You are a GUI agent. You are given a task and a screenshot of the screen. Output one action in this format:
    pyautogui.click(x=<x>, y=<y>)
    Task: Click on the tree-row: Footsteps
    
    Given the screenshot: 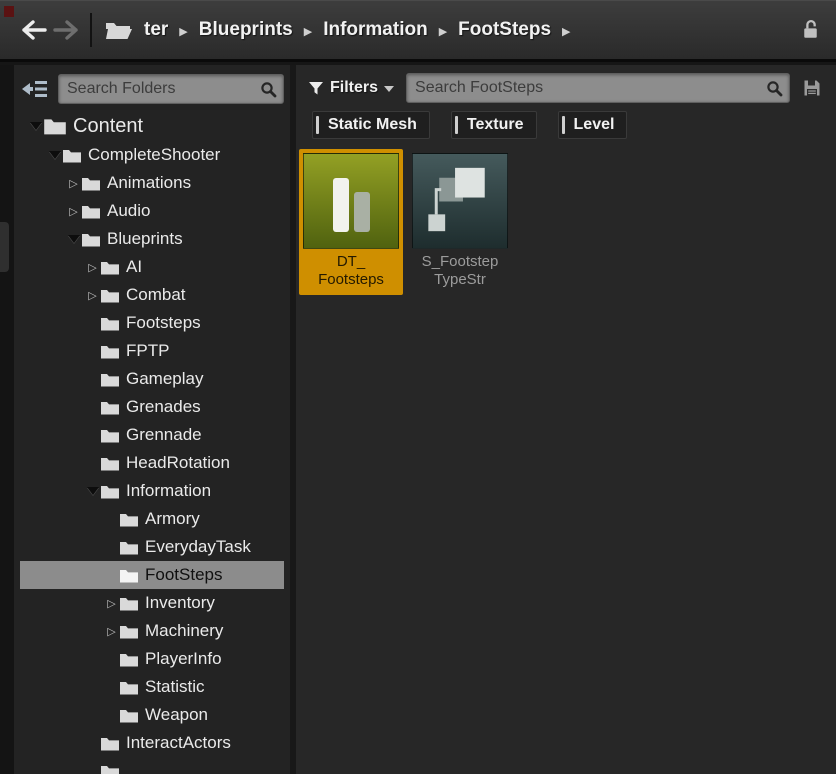 What is the action you would take?
    pyautogui.click(x=152, y=323)
    